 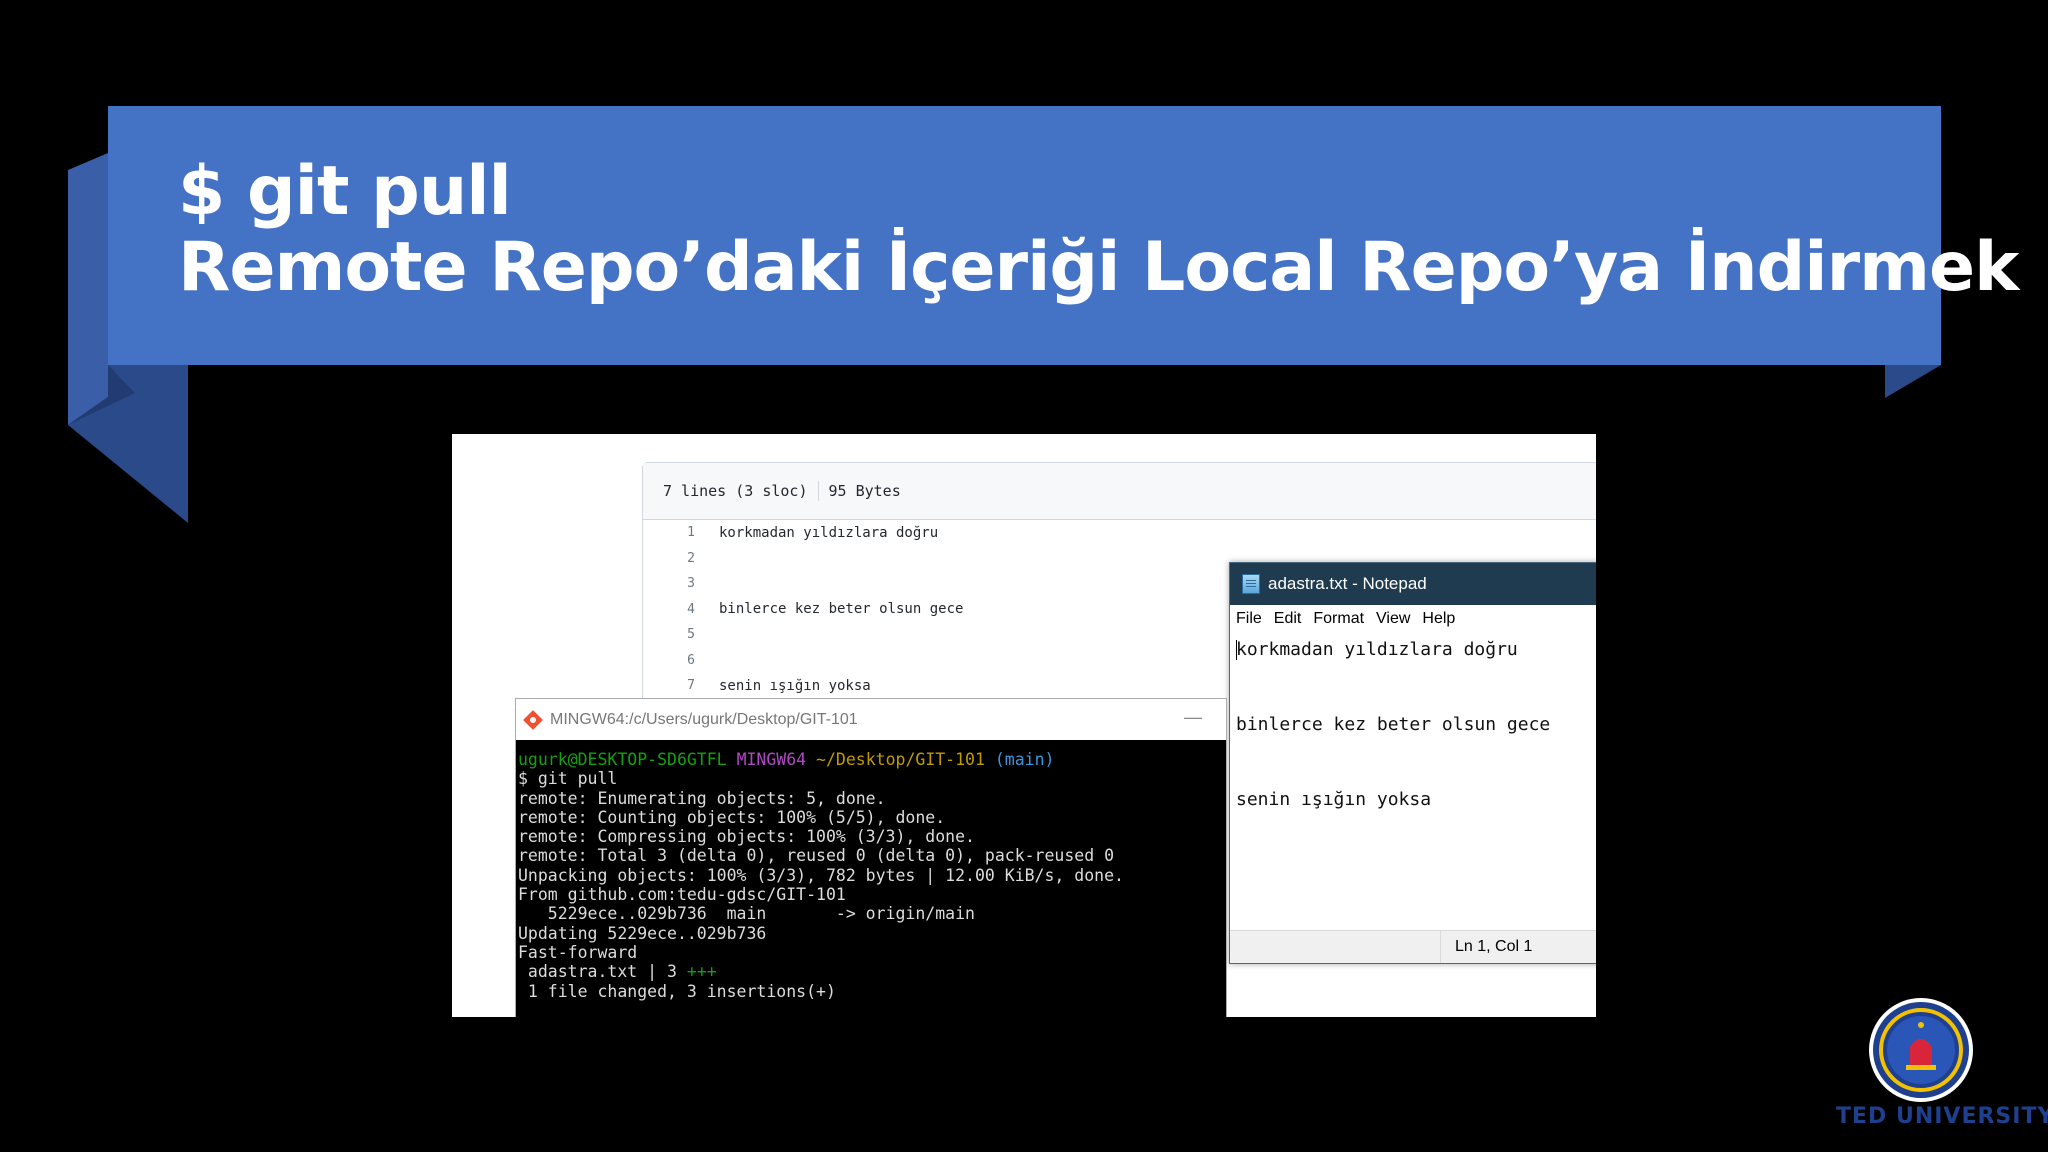 I want to click on ted-university-logo, so click(x=1921, y=1050).